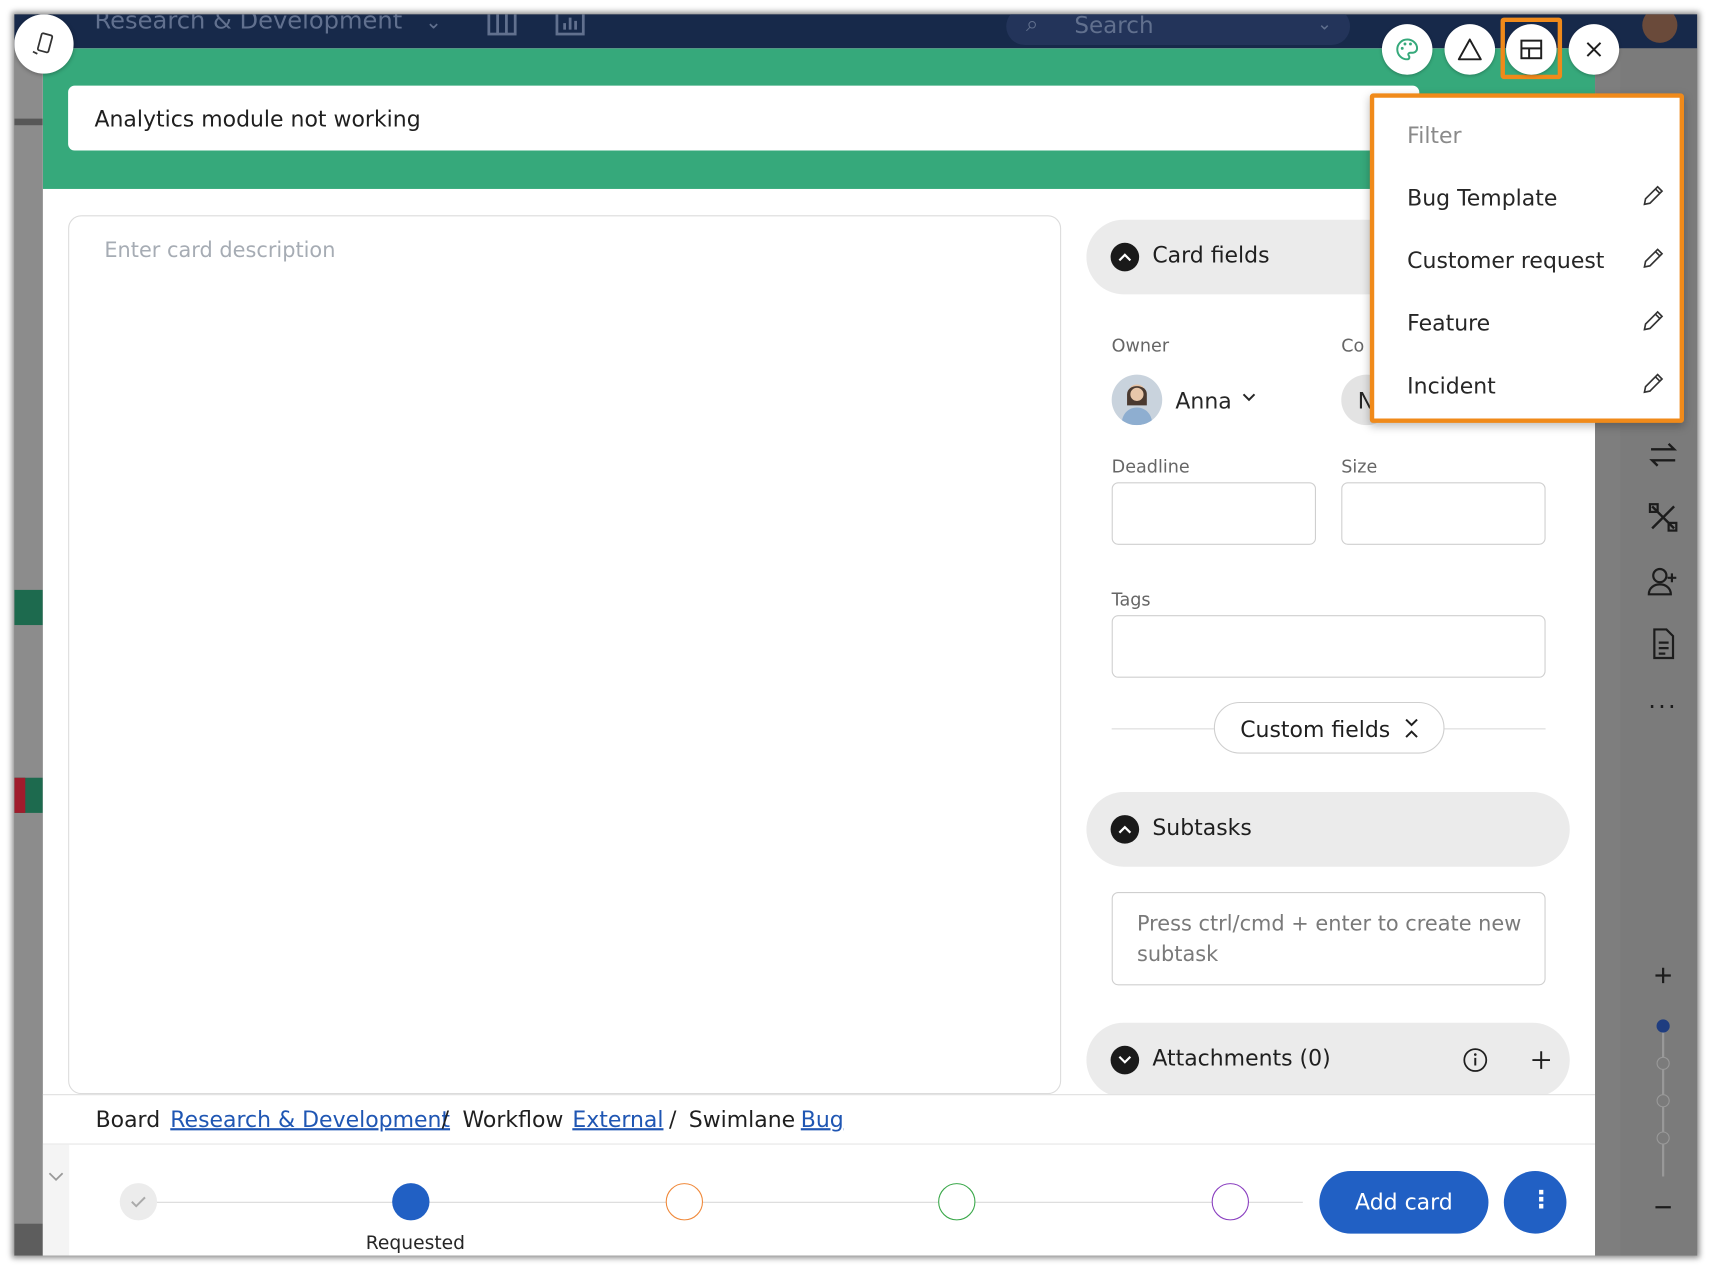  I want to click on underlying-board-strip, so click(28, 652).